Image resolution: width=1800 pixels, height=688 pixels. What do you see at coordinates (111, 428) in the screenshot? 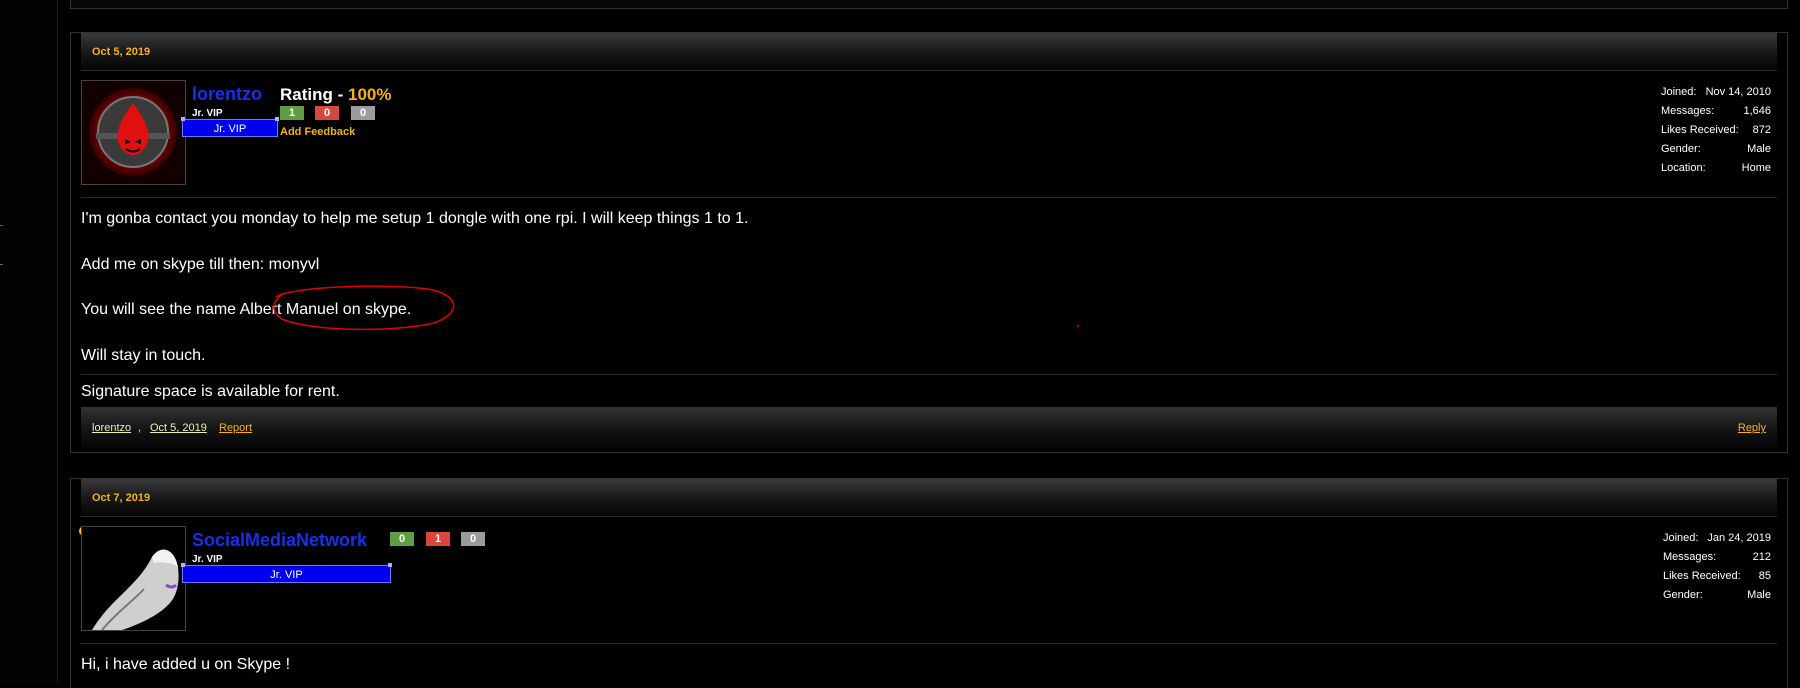
I see `author-link: lorentzo` at bounding box center [111, 428].